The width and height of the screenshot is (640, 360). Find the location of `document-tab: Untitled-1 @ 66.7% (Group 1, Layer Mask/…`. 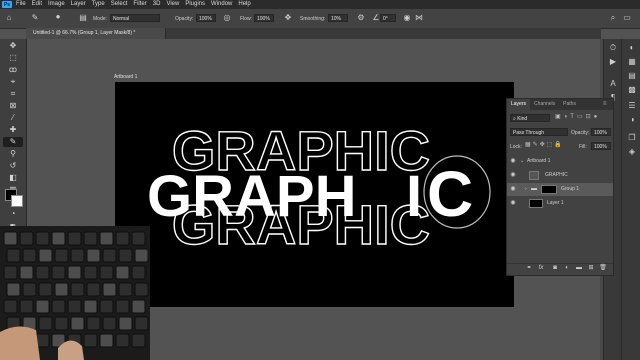

document-tab: Untitled-1 @ 66.7% (Group 1, Layer Mask/… is located at coordinates (96, 33).